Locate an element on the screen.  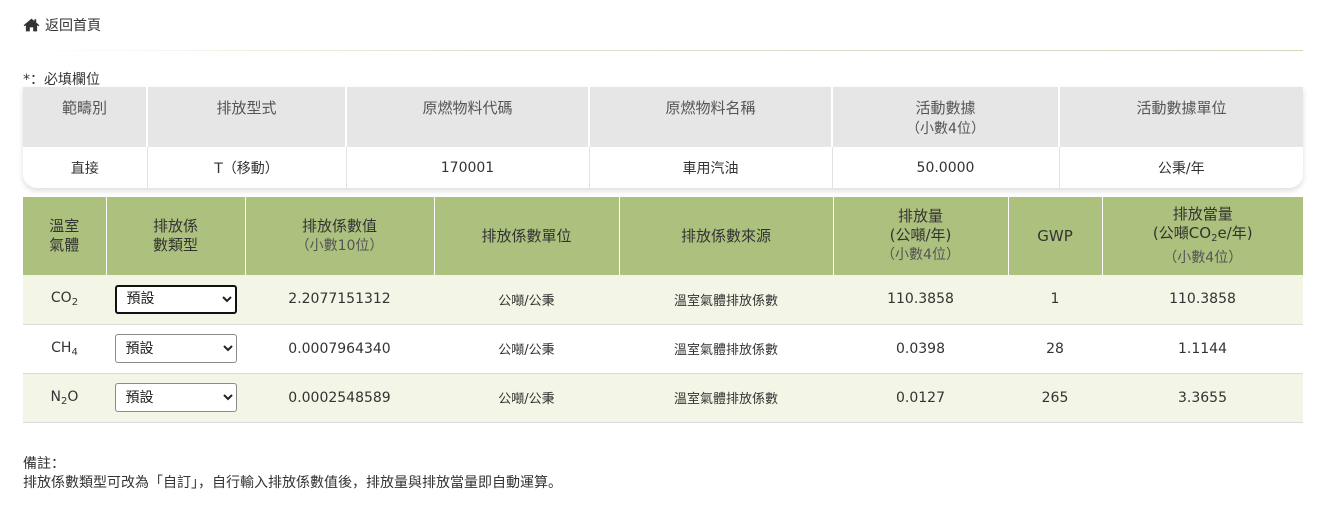
header-activity-unit: 活動數據單位 is located at coordinates (1181, 117).